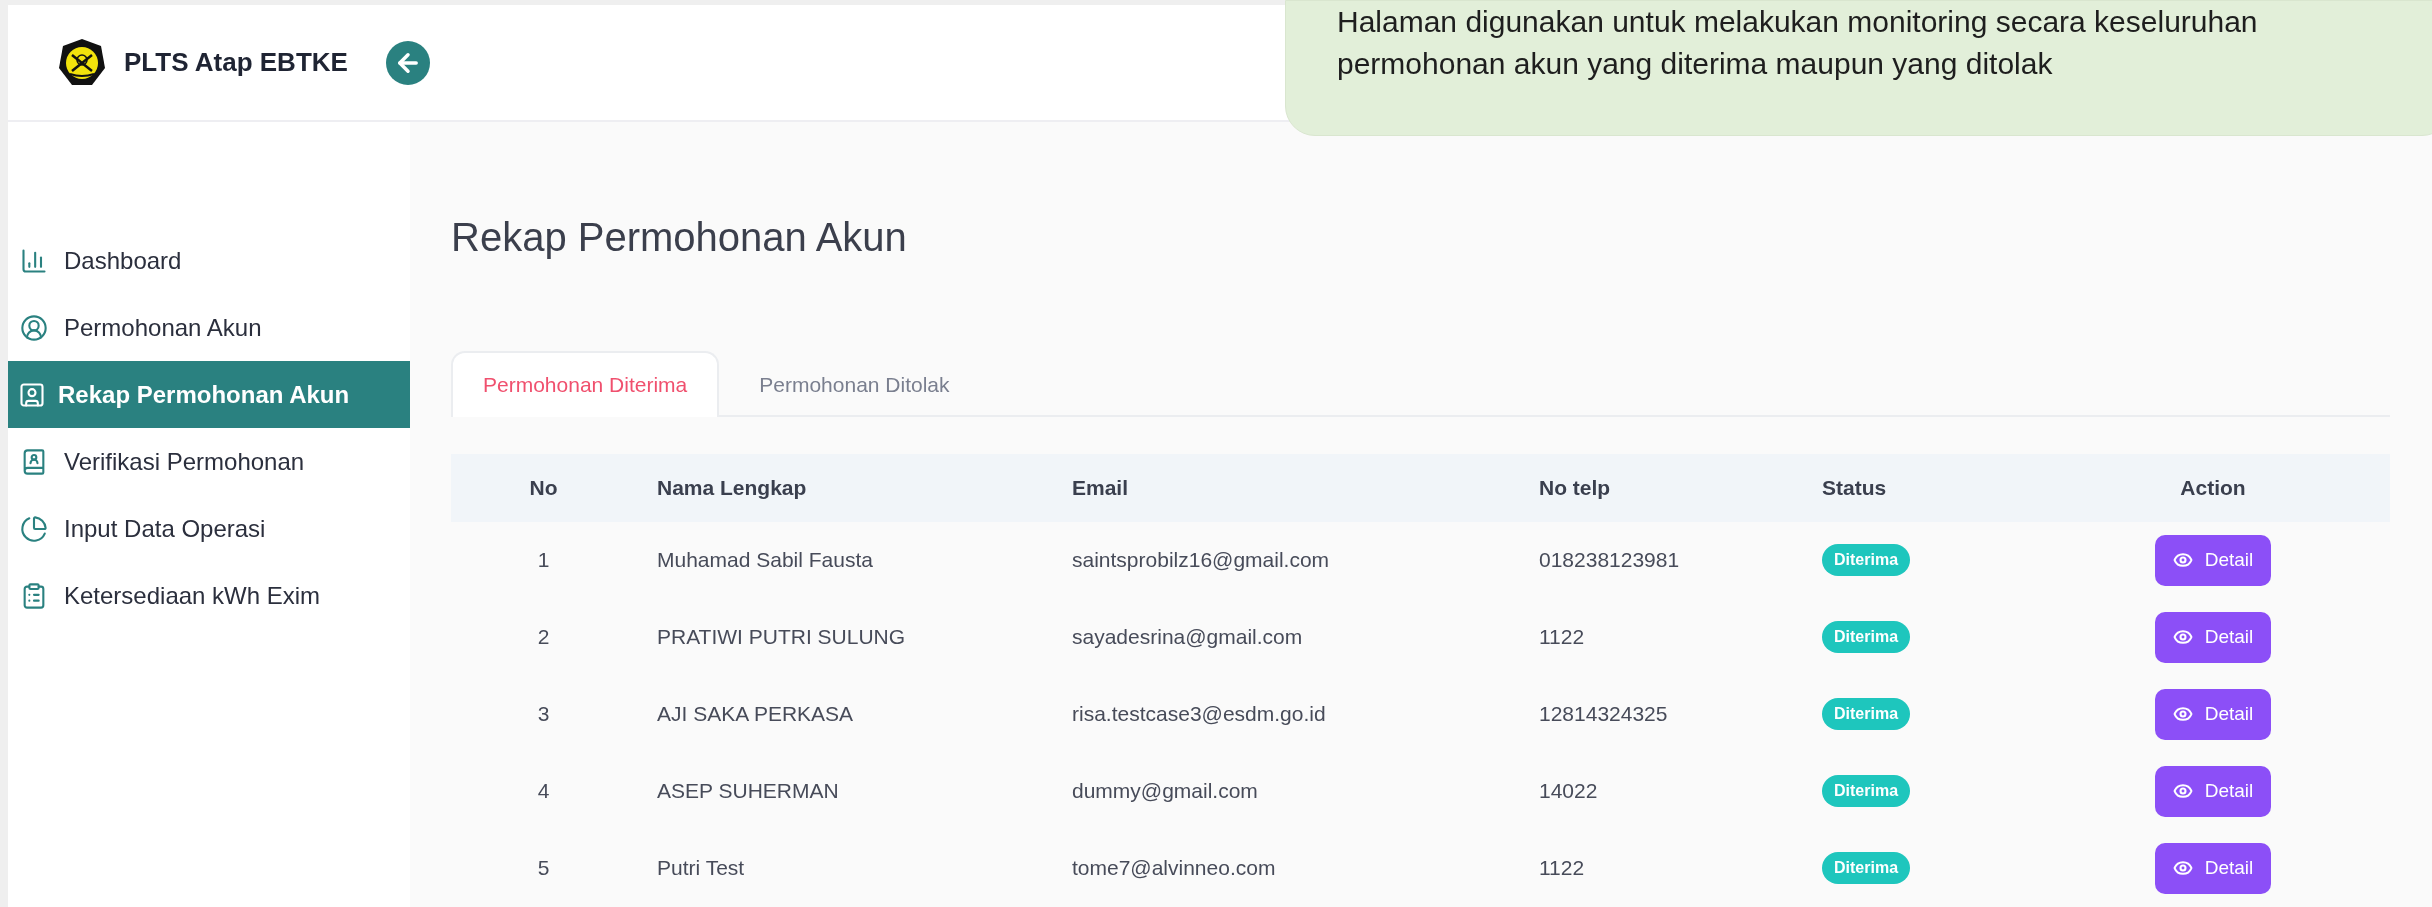 This screenshot has height=907, width=2432. I want to click on table-cell-text: 1, so click(543, 560).